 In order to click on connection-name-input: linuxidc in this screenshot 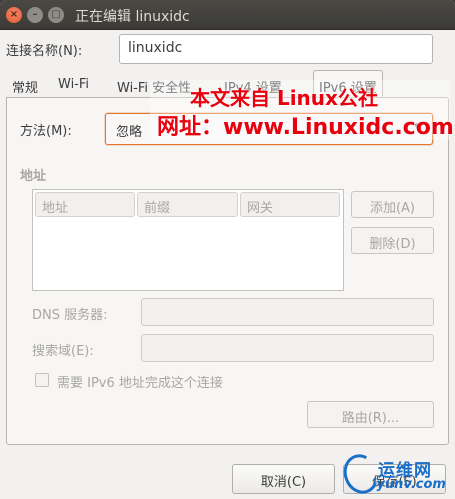, I will do `click(276, 49)`.